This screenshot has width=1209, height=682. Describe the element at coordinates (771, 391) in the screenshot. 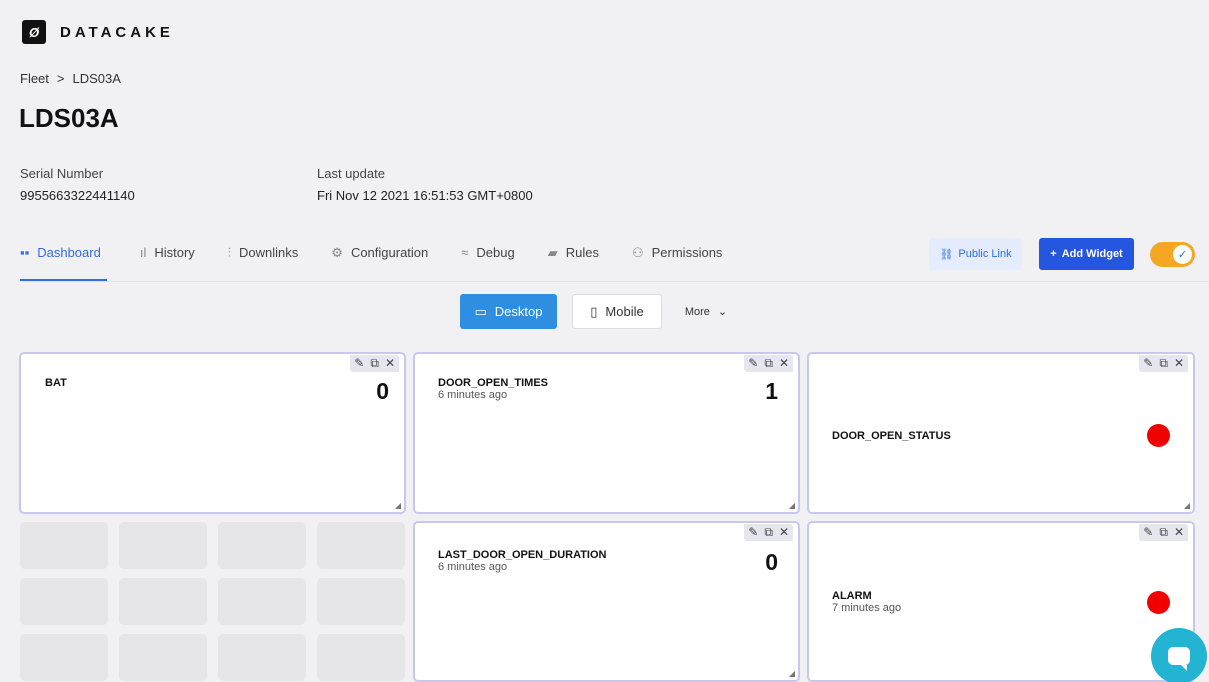

I see `widget-value: 1` at that location.